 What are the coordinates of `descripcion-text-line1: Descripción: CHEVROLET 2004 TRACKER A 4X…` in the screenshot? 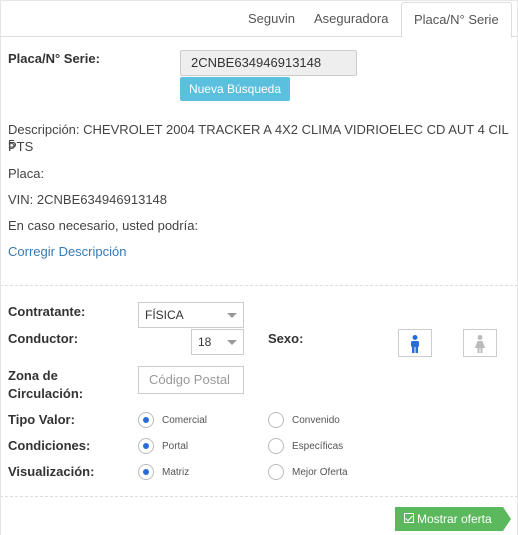 It's located at (258, 137).